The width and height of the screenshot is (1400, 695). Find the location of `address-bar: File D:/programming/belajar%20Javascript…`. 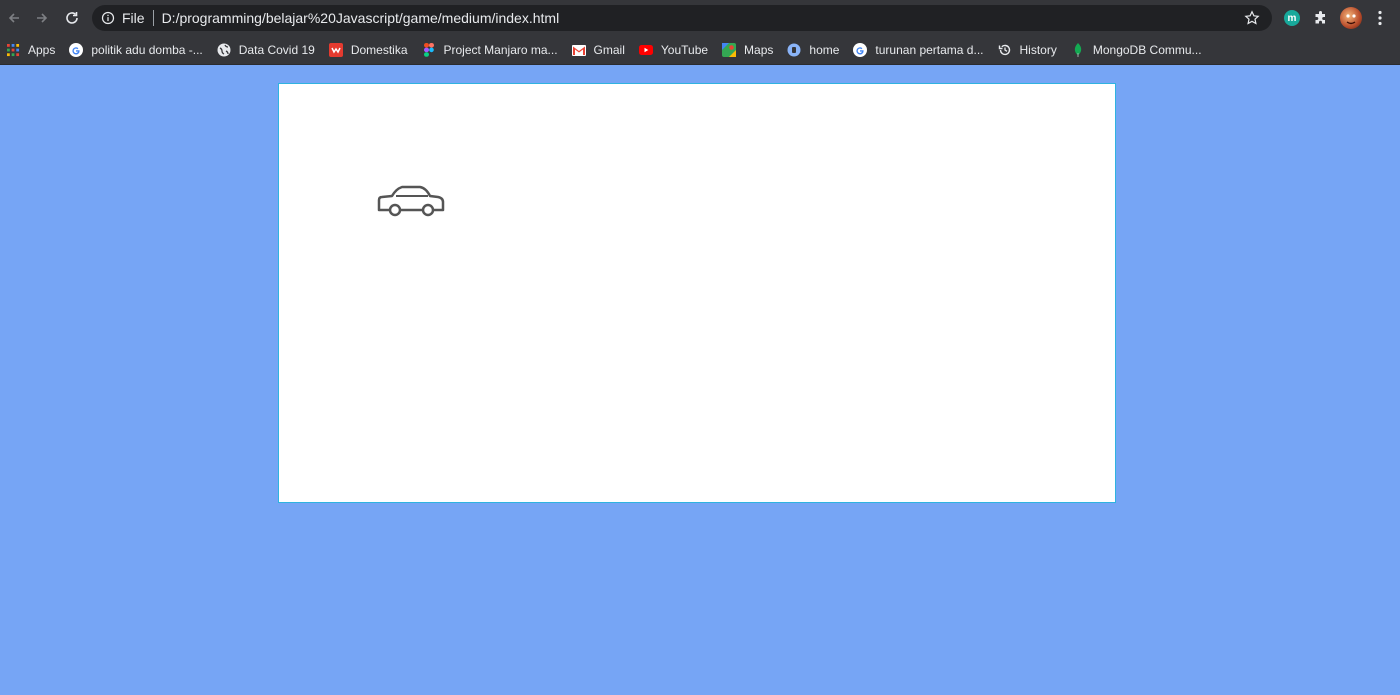

address-bar: File D:/programming/belajar%20Javascript… is located at coordinates (682, 18).